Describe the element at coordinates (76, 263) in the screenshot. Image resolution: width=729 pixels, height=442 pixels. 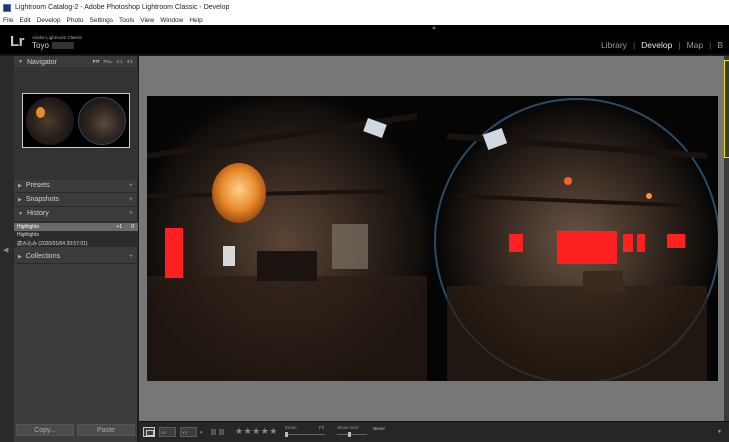
I see `panel-divider` at that location.